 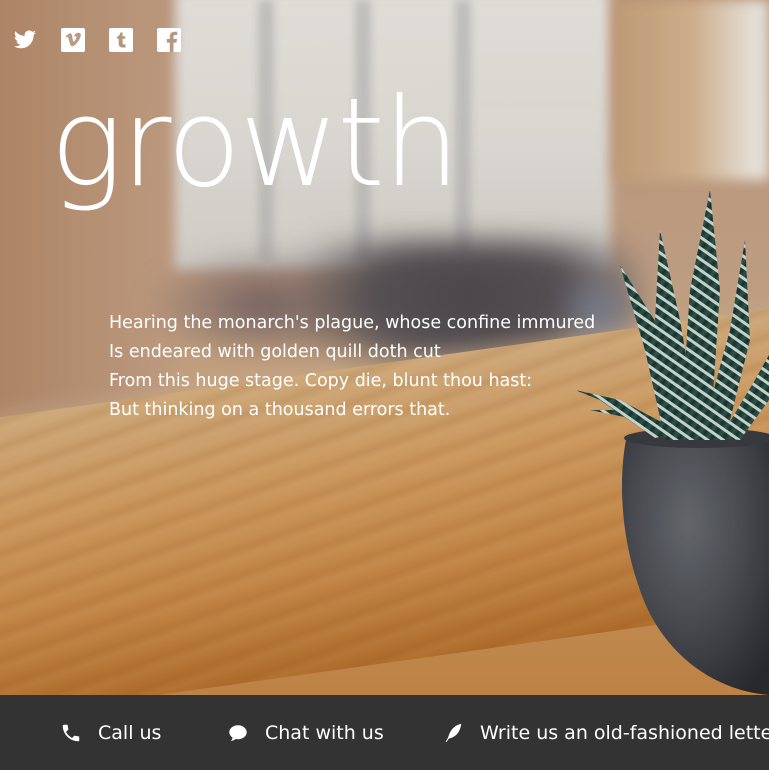 I want to click on chat-with-us-link: Chat with us, so click(x=305, y=732).